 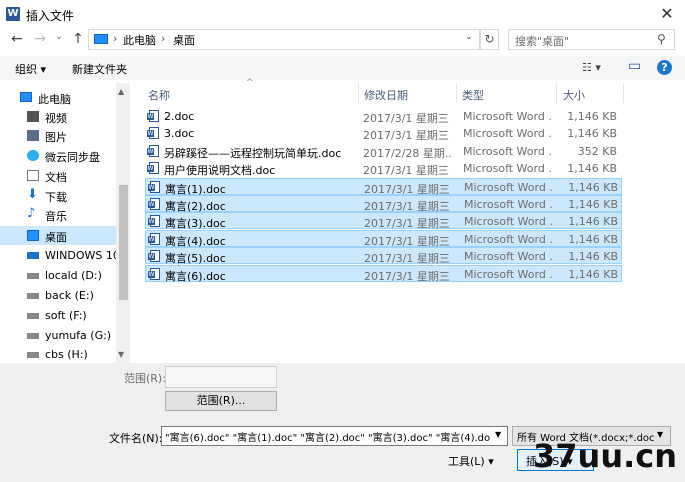 I want to click on sidebar-item-label: yumufa (G:), so click(x=78, y=335).